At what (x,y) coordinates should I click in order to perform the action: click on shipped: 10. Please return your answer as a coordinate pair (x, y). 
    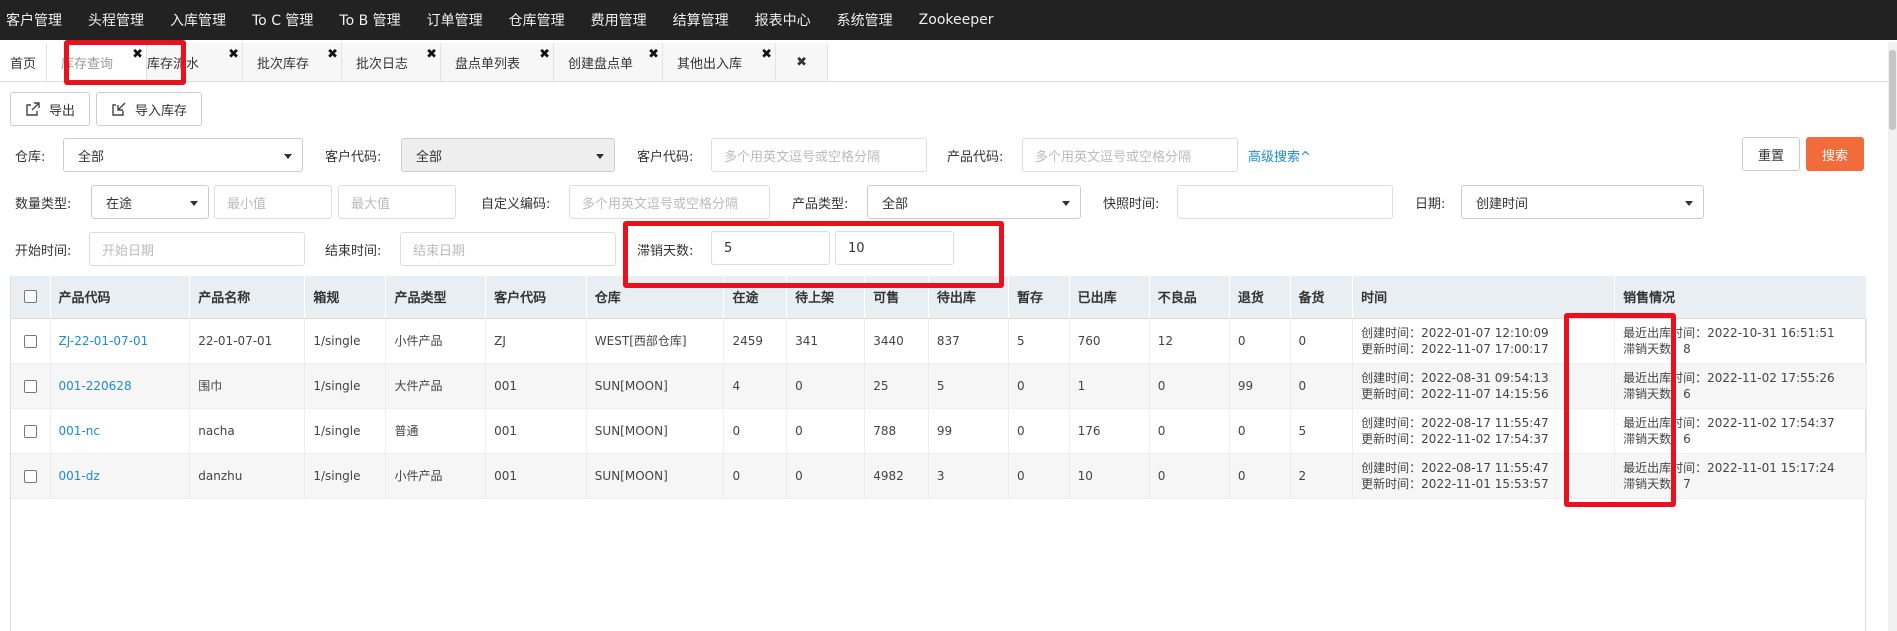
    Looking at the image, I should click on (1109, 475).